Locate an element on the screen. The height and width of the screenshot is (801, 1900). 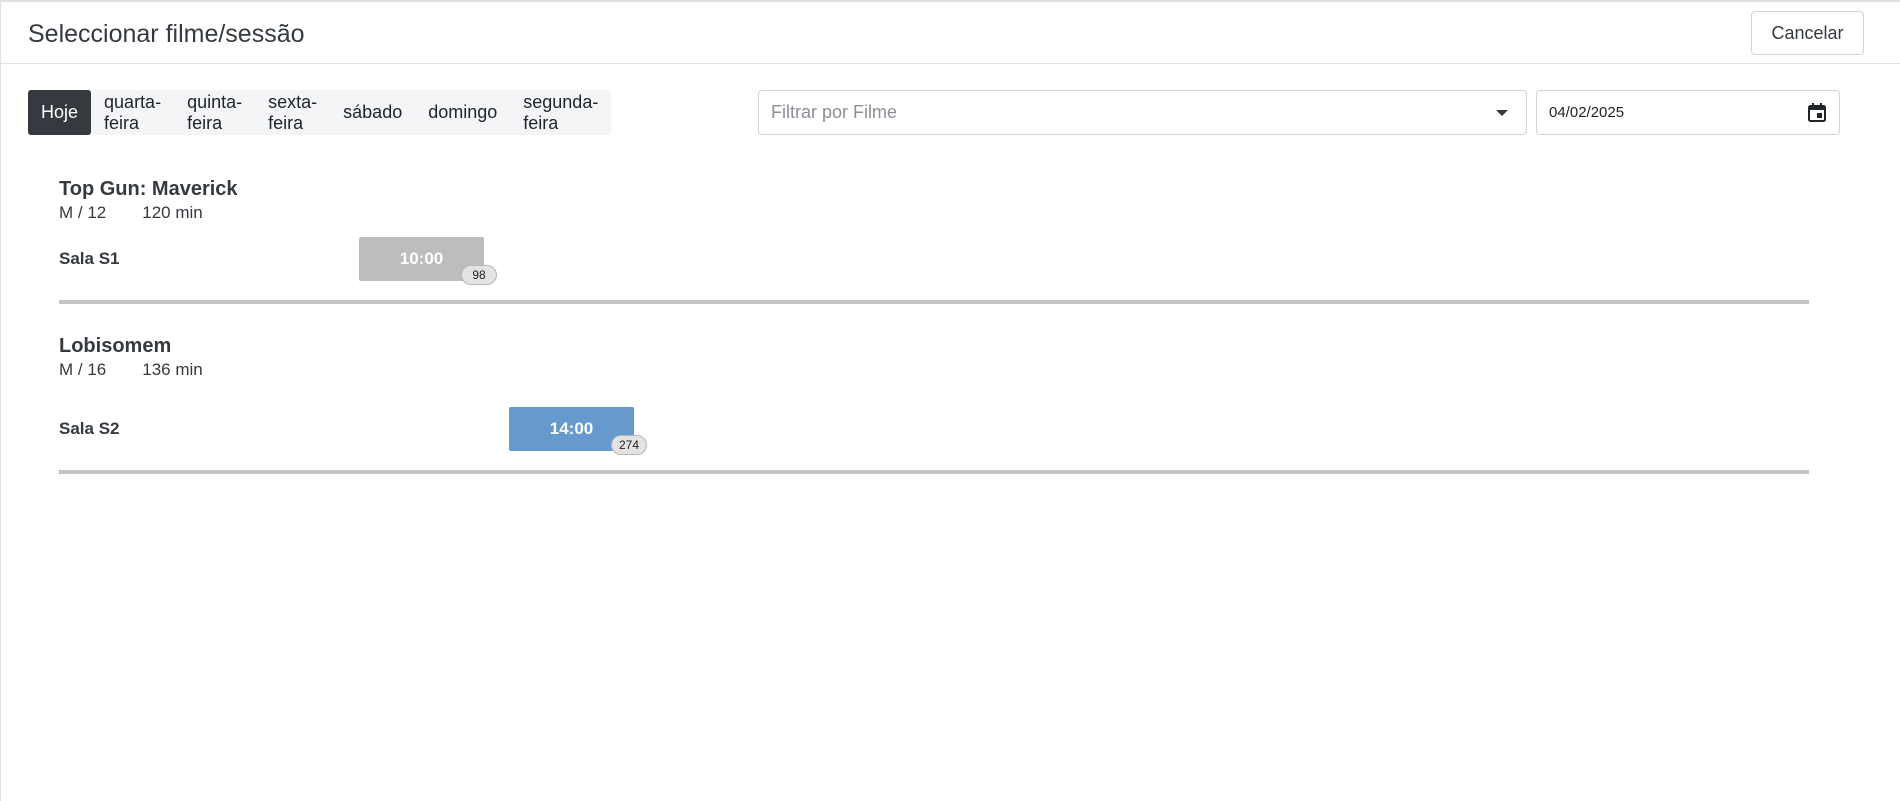
modal-header: Seleccionar filme/sessão Cancelar is located at coordinates (950, 33).